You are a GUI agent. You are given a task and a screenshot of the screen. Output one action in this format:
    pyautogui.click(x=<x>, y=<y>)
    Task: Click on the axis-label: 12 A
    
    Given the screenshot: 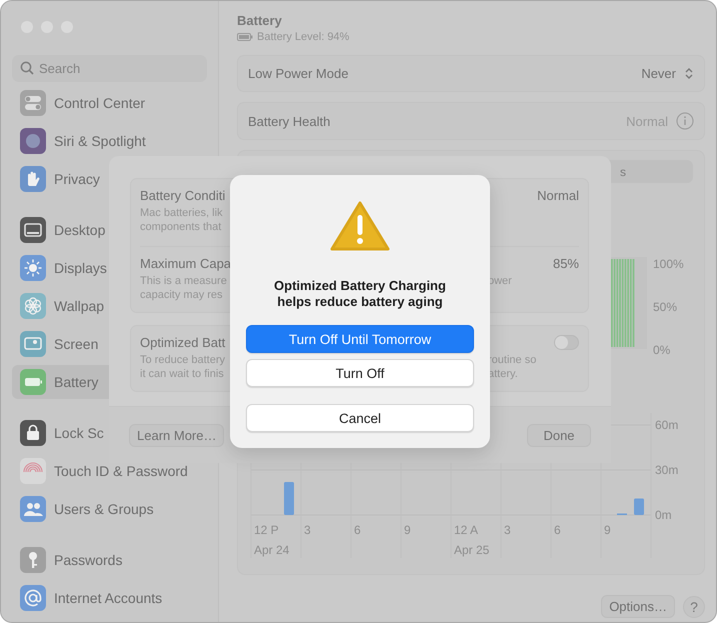 What is the action you would take?
    pyautogui.click(x=466, y=530)
    